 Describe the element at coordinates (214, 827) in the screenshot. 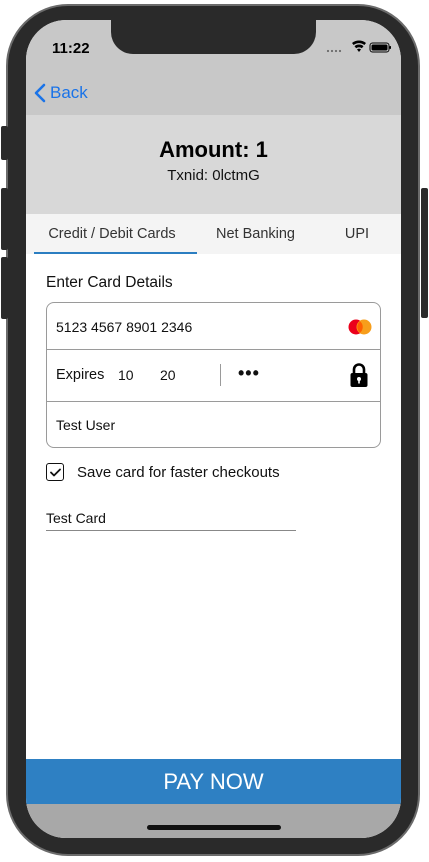

I see `home-indicator` at that location.